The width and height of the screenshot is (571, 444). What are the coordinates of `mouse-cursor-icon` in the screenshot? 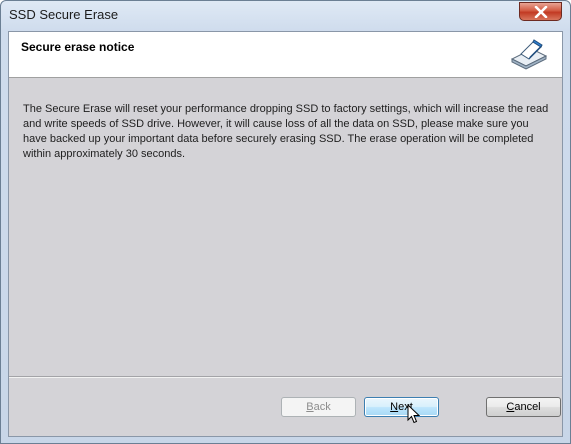 It's located at (413, 414).